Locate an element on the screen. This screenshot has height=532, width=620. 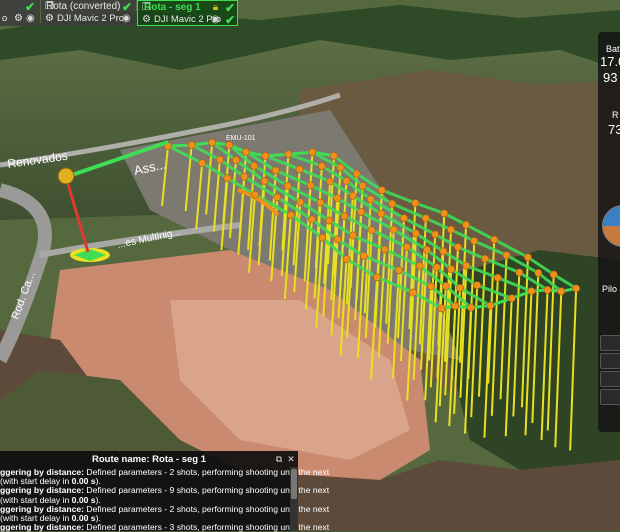
takeoff-point is located at coordinates (66, 176).